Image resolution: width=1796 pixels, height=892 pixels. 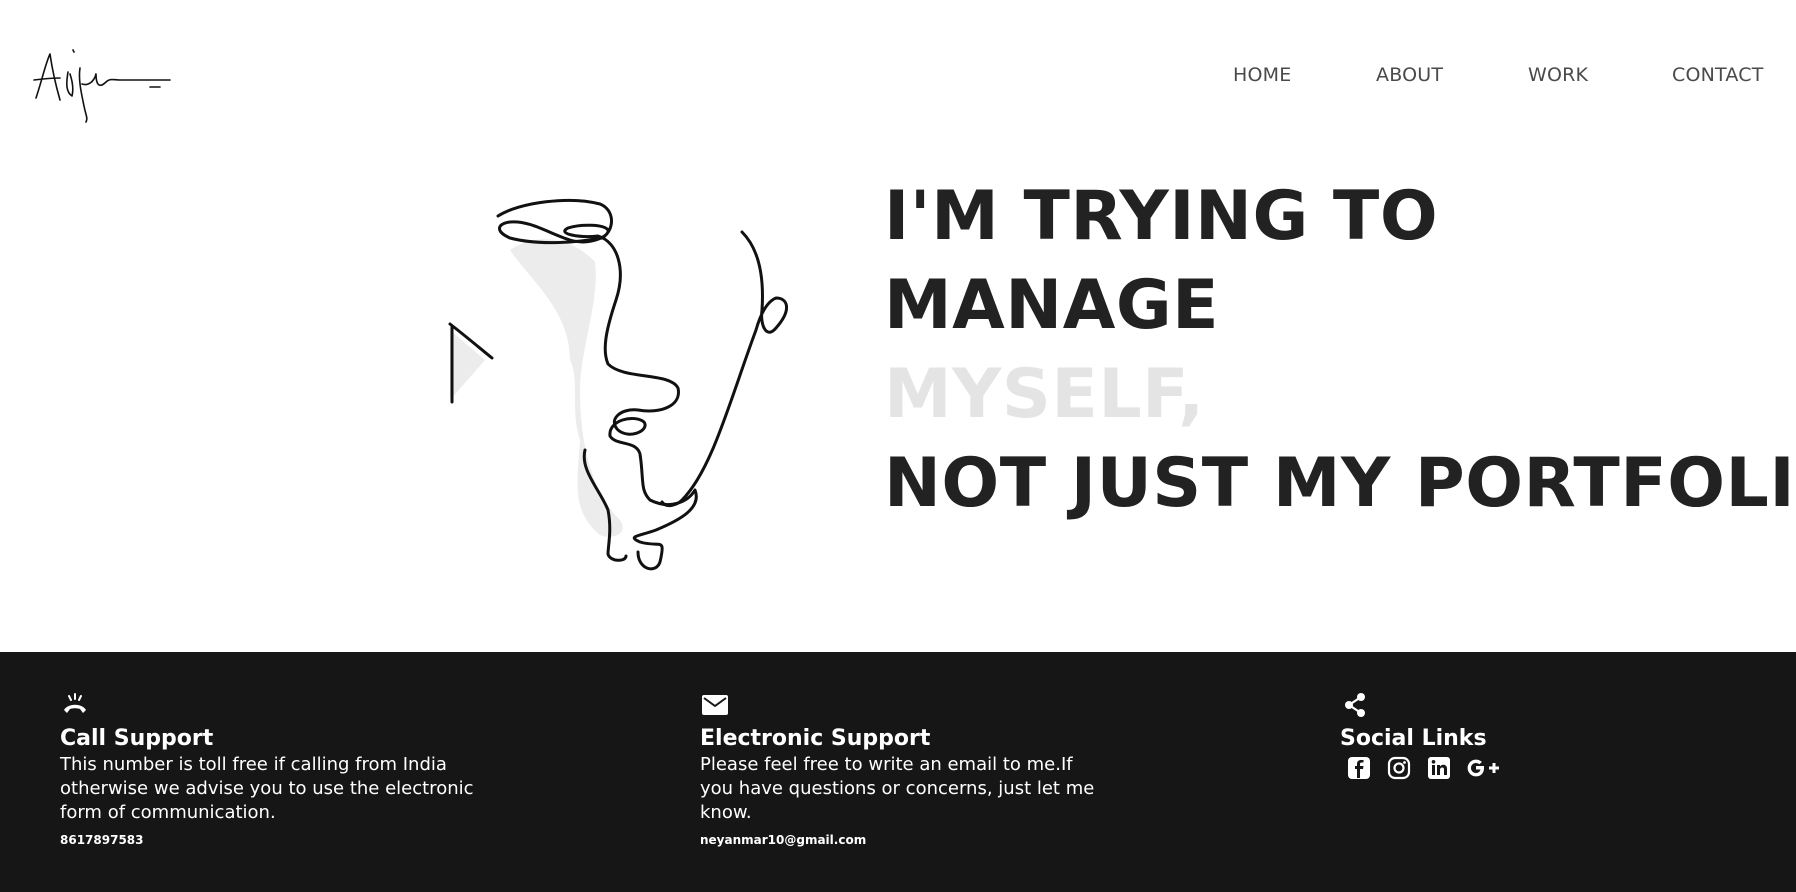 I want to click on facebook-icon, so click(x=1359, y=768).